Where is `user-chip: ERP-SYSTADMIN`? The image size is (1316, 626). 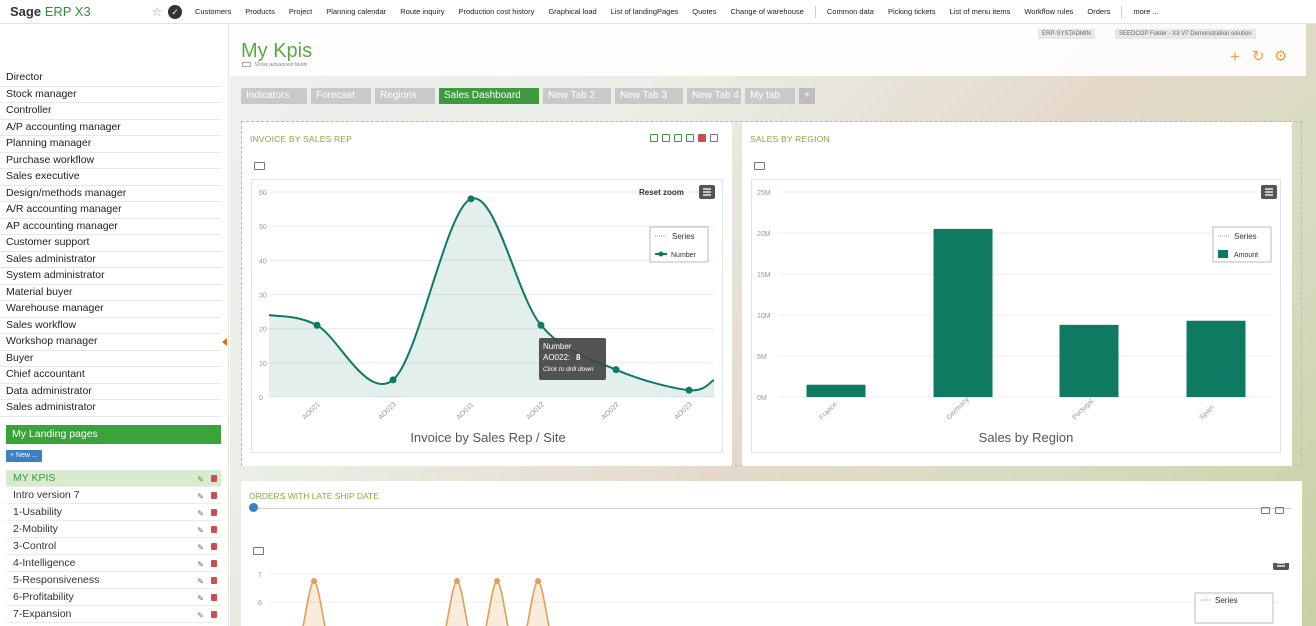 user-chip: ERP-SYSTADMIN is located at coordinates (1066, 34).